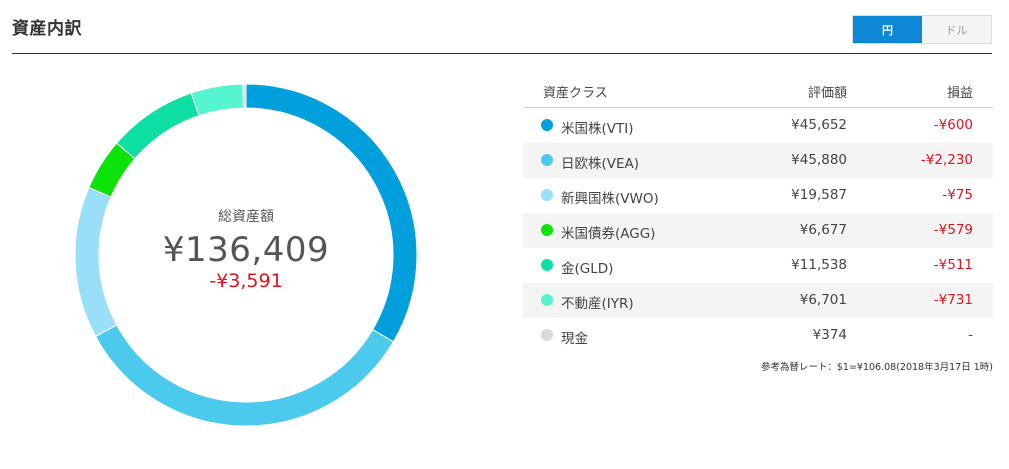  I want to click on asset-value: ¥19,587, so click(819, 195).